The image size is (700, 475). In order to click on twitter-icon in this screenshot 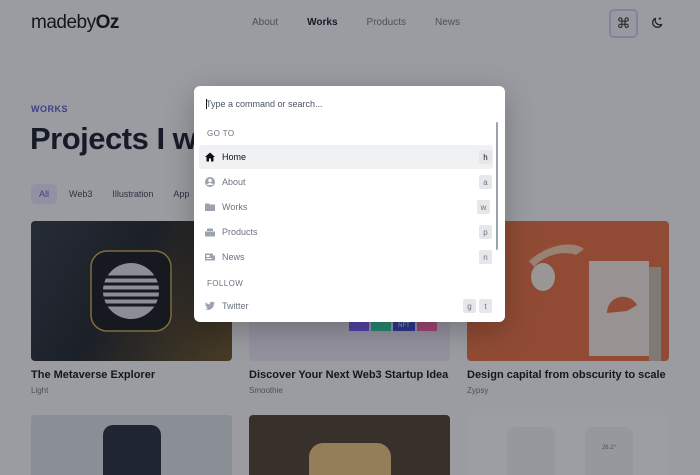, I will do `click(210, 306)`.